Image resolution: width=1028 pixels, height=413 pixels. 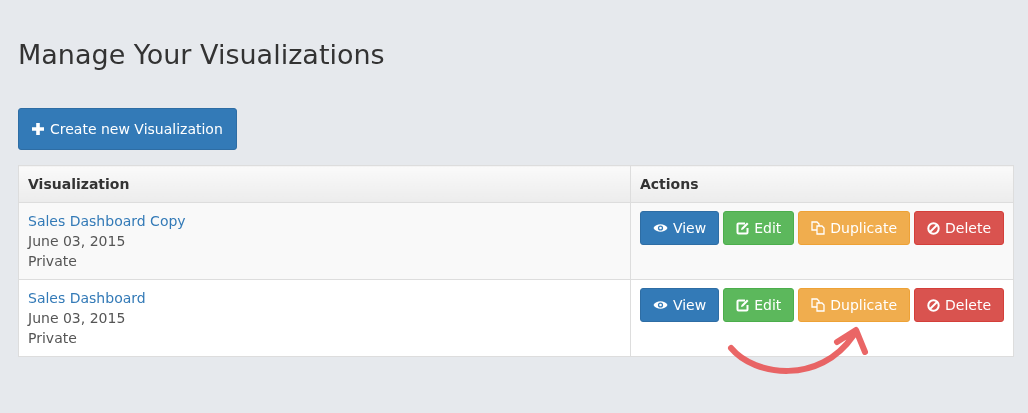 What do you see at coordinates (822, 184) in the screenshot?
I see `column-header: Actions` at bounding box center [822, 184].